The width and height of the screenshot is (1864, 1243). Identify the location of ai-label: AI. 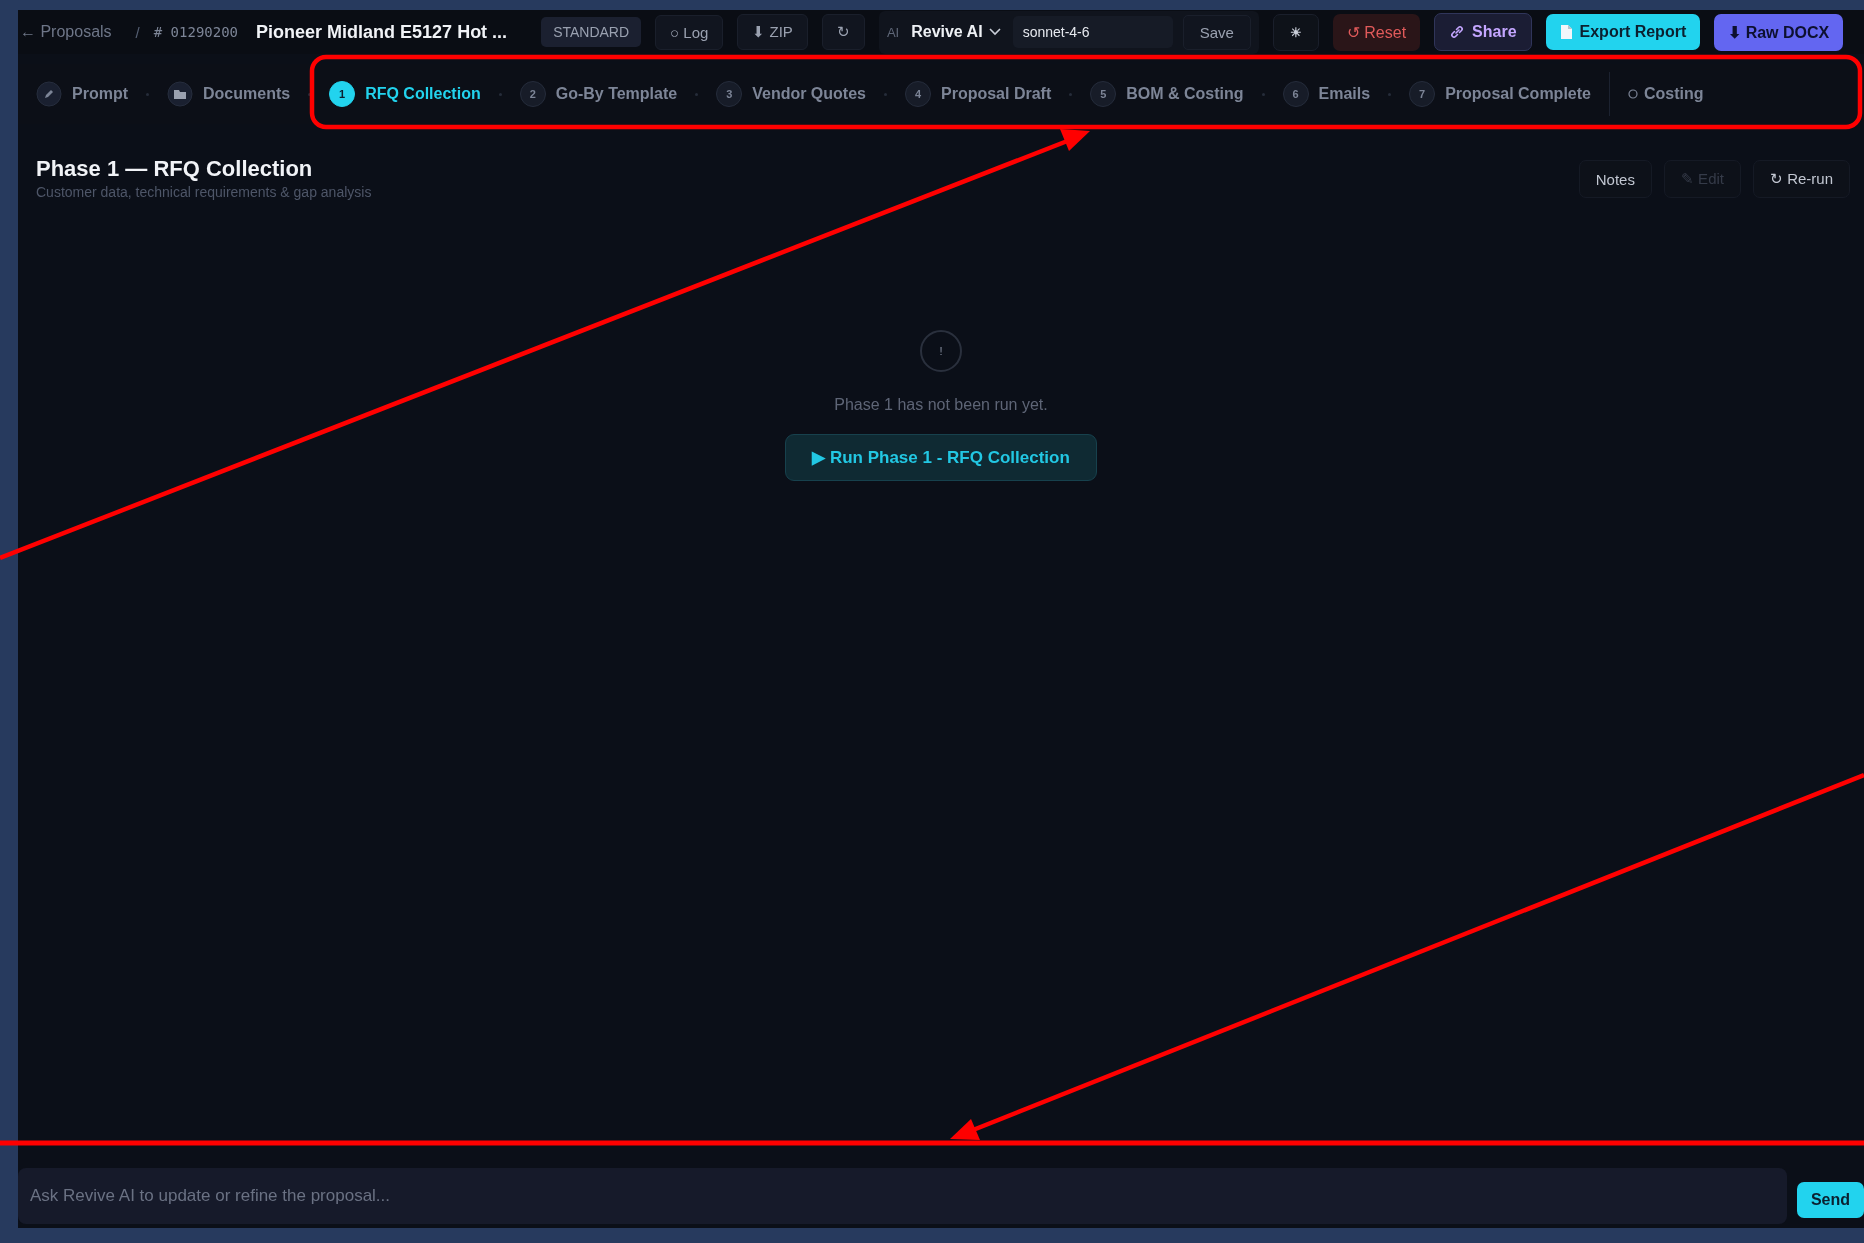
(893, 32).